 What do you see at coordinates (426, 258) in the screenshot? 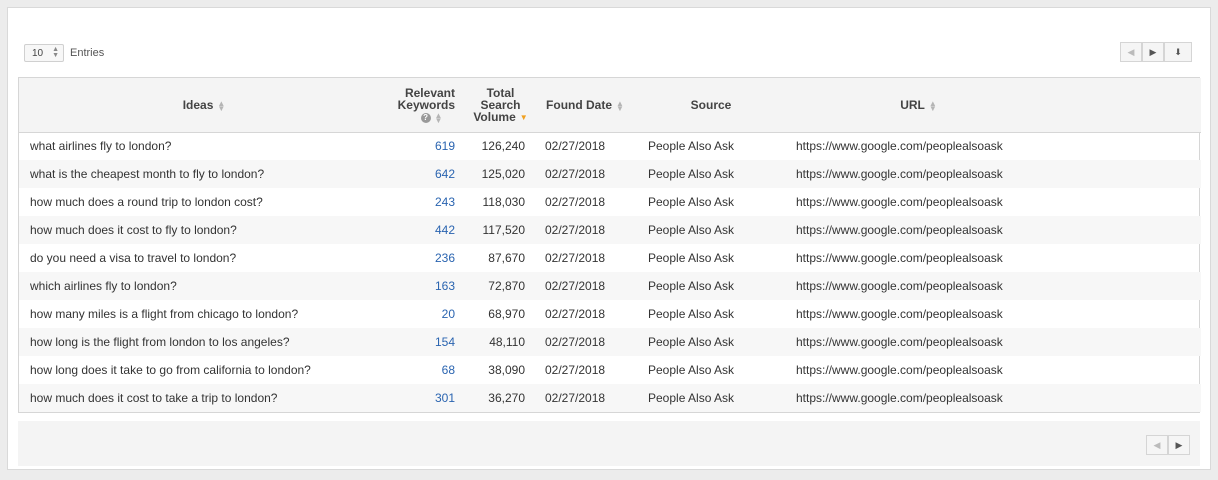
I see `keywords-link: 236` at bounding box center [426, 258].